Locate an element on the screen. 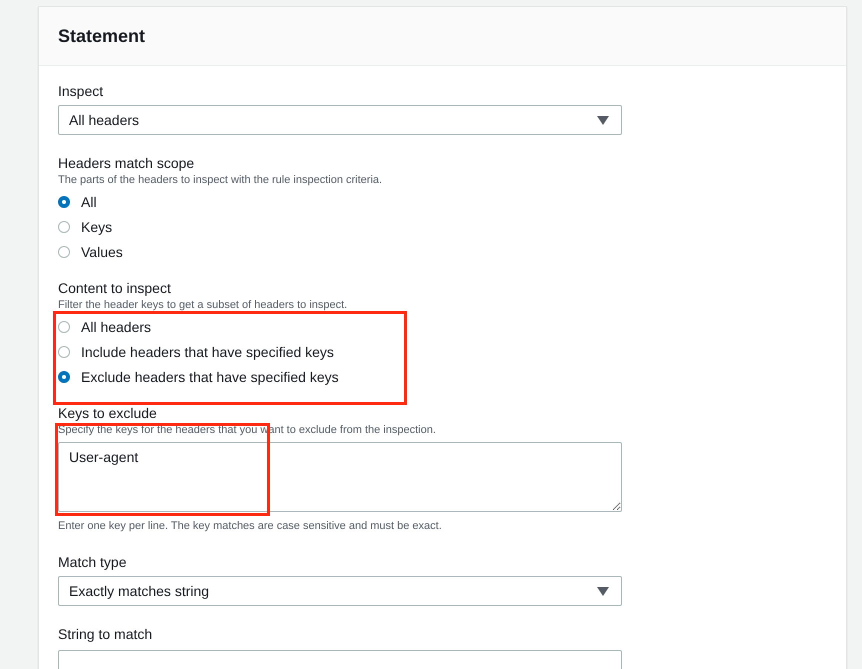  field-description: Filter the header keys to get a subset of headers to inspect. is located at coordinates (203, 305).